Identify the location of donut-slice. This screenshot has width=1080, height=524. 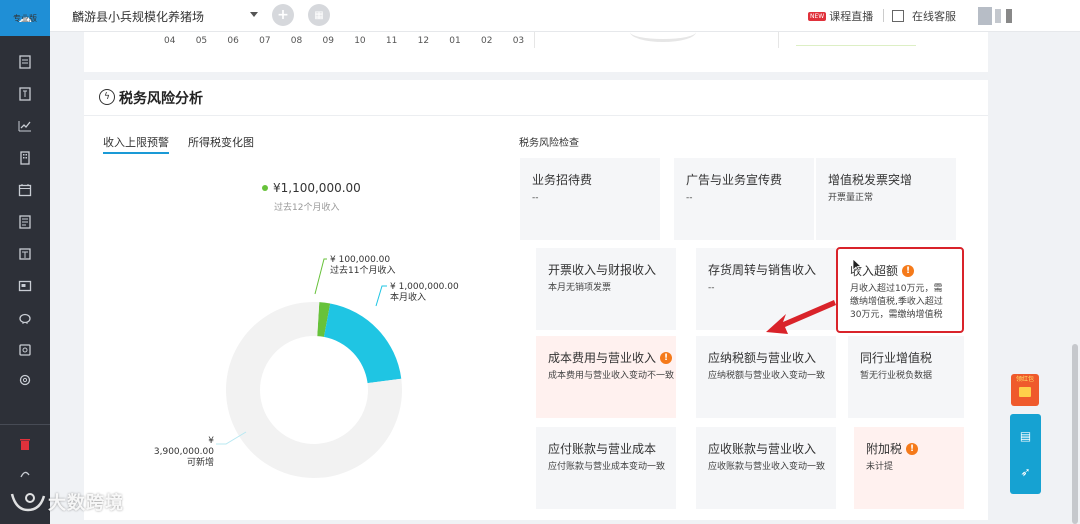
(362, 343).